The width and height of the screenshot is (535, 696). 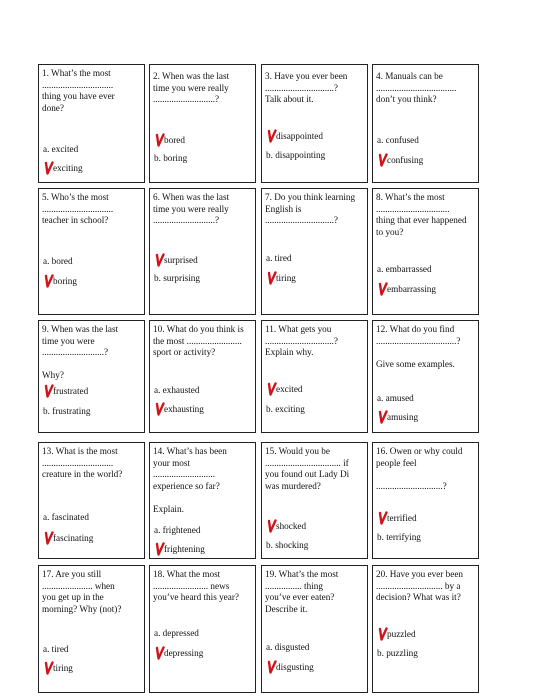 I want to click on answer-option-b: b. frustrating, so click(x=66, y=412).